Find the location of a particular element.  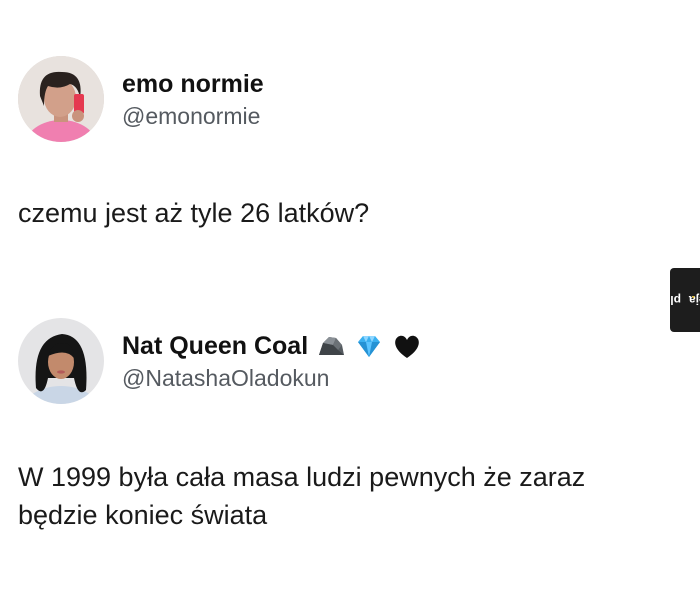

display-name: Nat Queen Coal is located at coordinates (272, 346).